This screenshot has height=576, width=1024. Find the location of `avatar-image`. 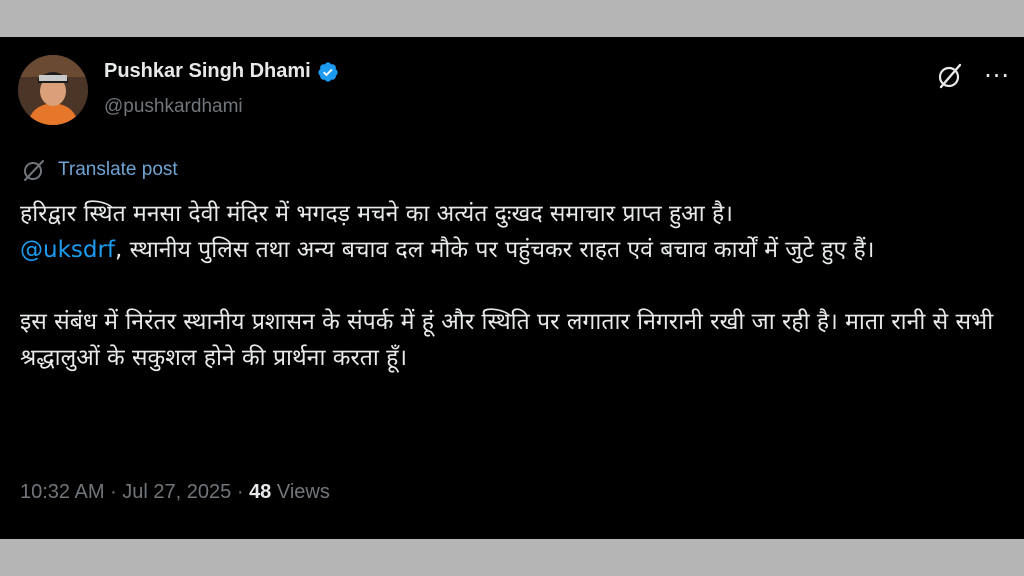

avatar-image is located at coordinates (53, 90).